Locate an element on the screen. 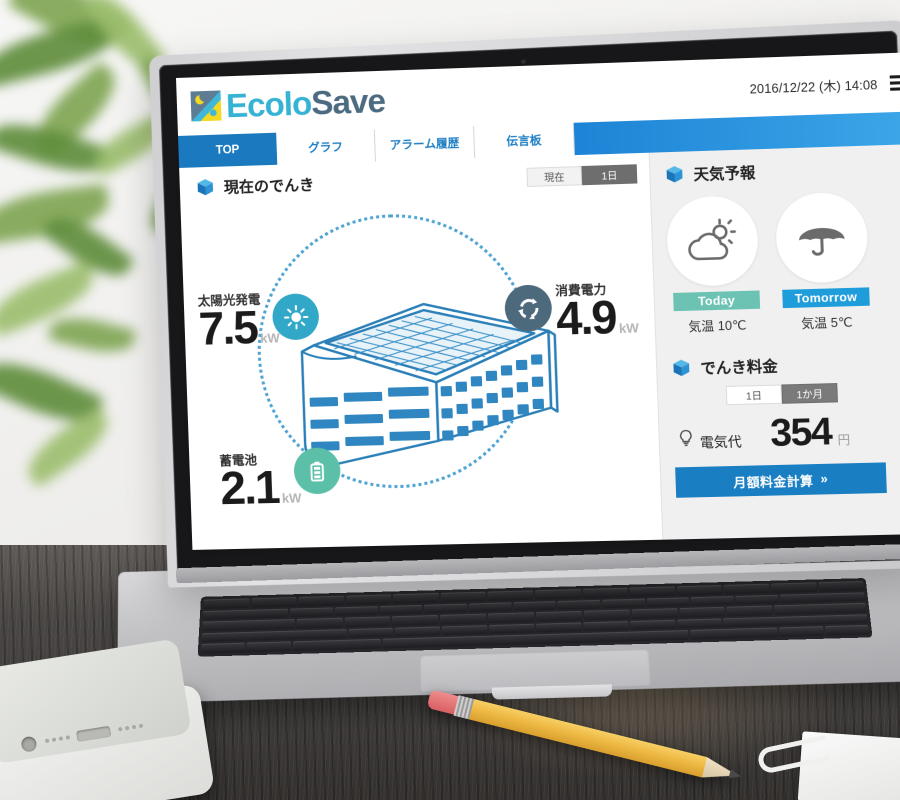  umbrella-rain-icon is located at coordinates (821, 237).